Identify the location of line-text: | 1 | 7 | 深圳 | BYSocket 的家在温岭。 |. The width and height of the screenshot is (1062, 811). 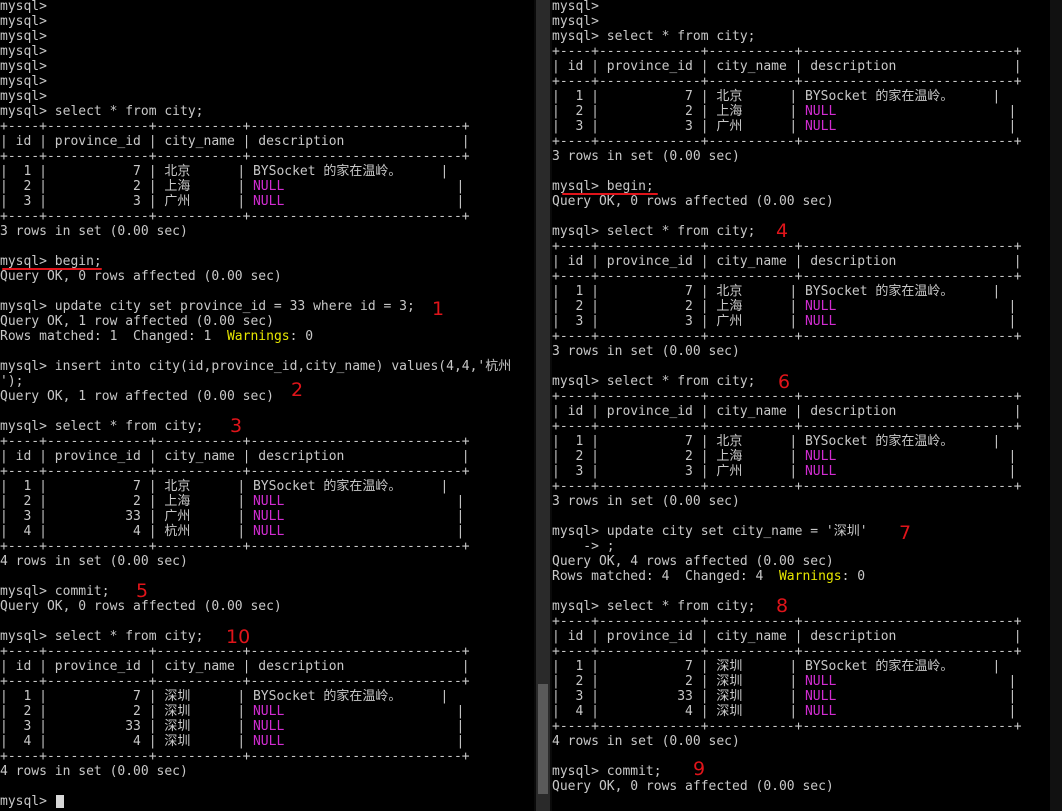
(776, 666).